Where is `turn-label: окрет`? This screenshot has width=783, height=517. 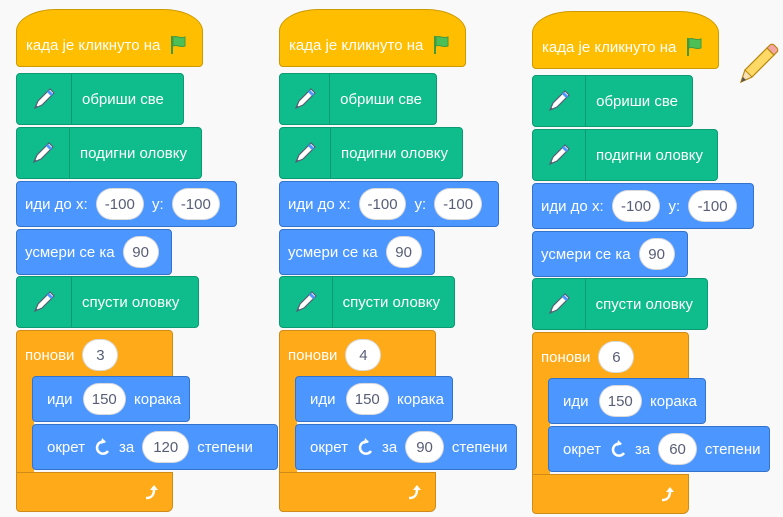
turn-label: окрет is located at coordinates (582, 449).